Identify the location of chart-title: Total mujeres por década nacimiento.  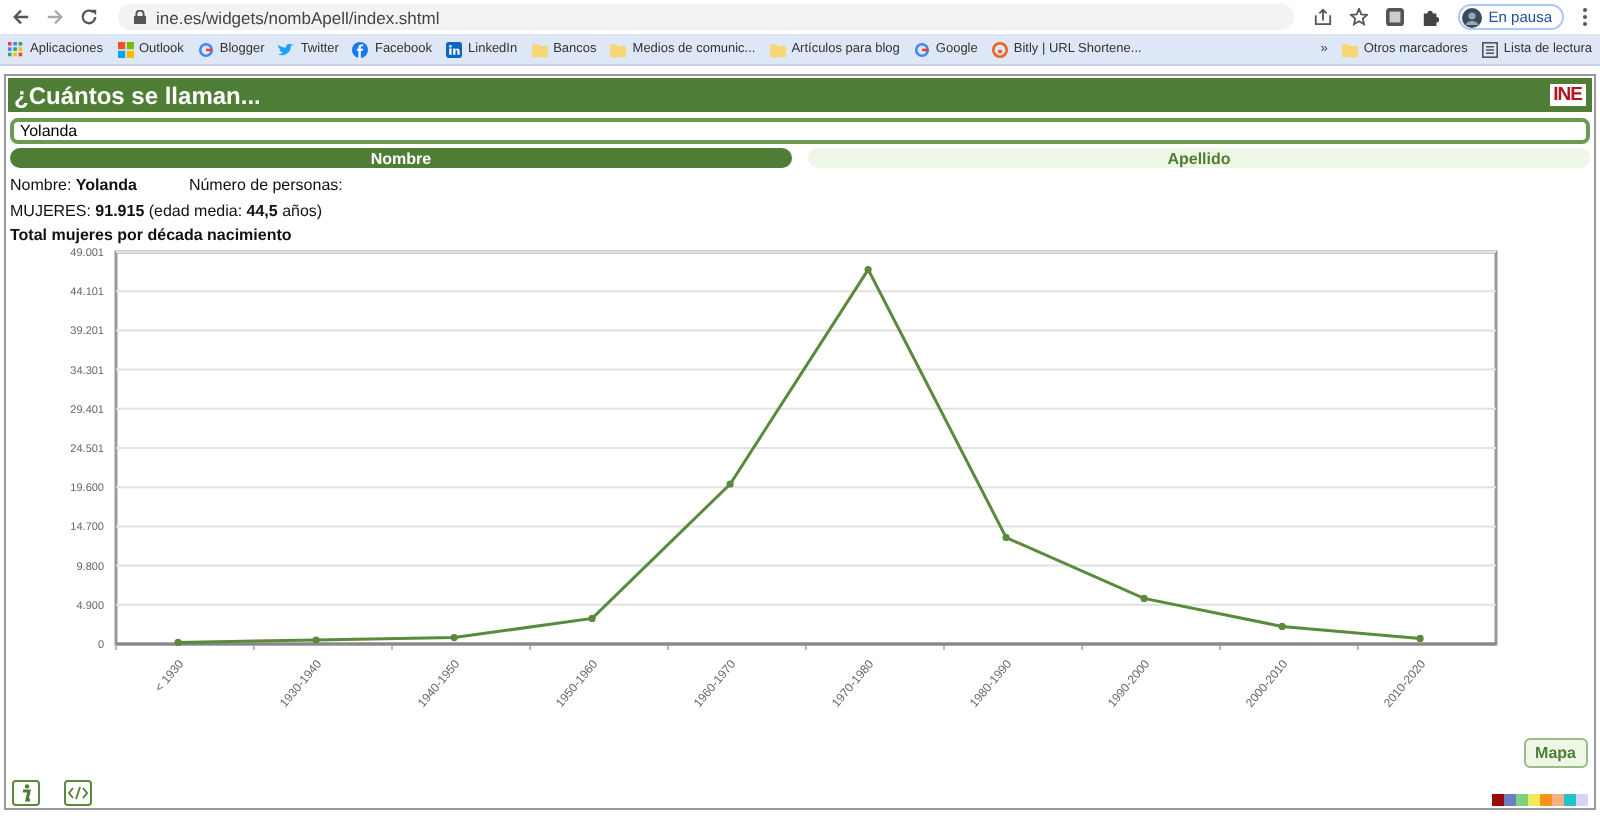
(152, 235).